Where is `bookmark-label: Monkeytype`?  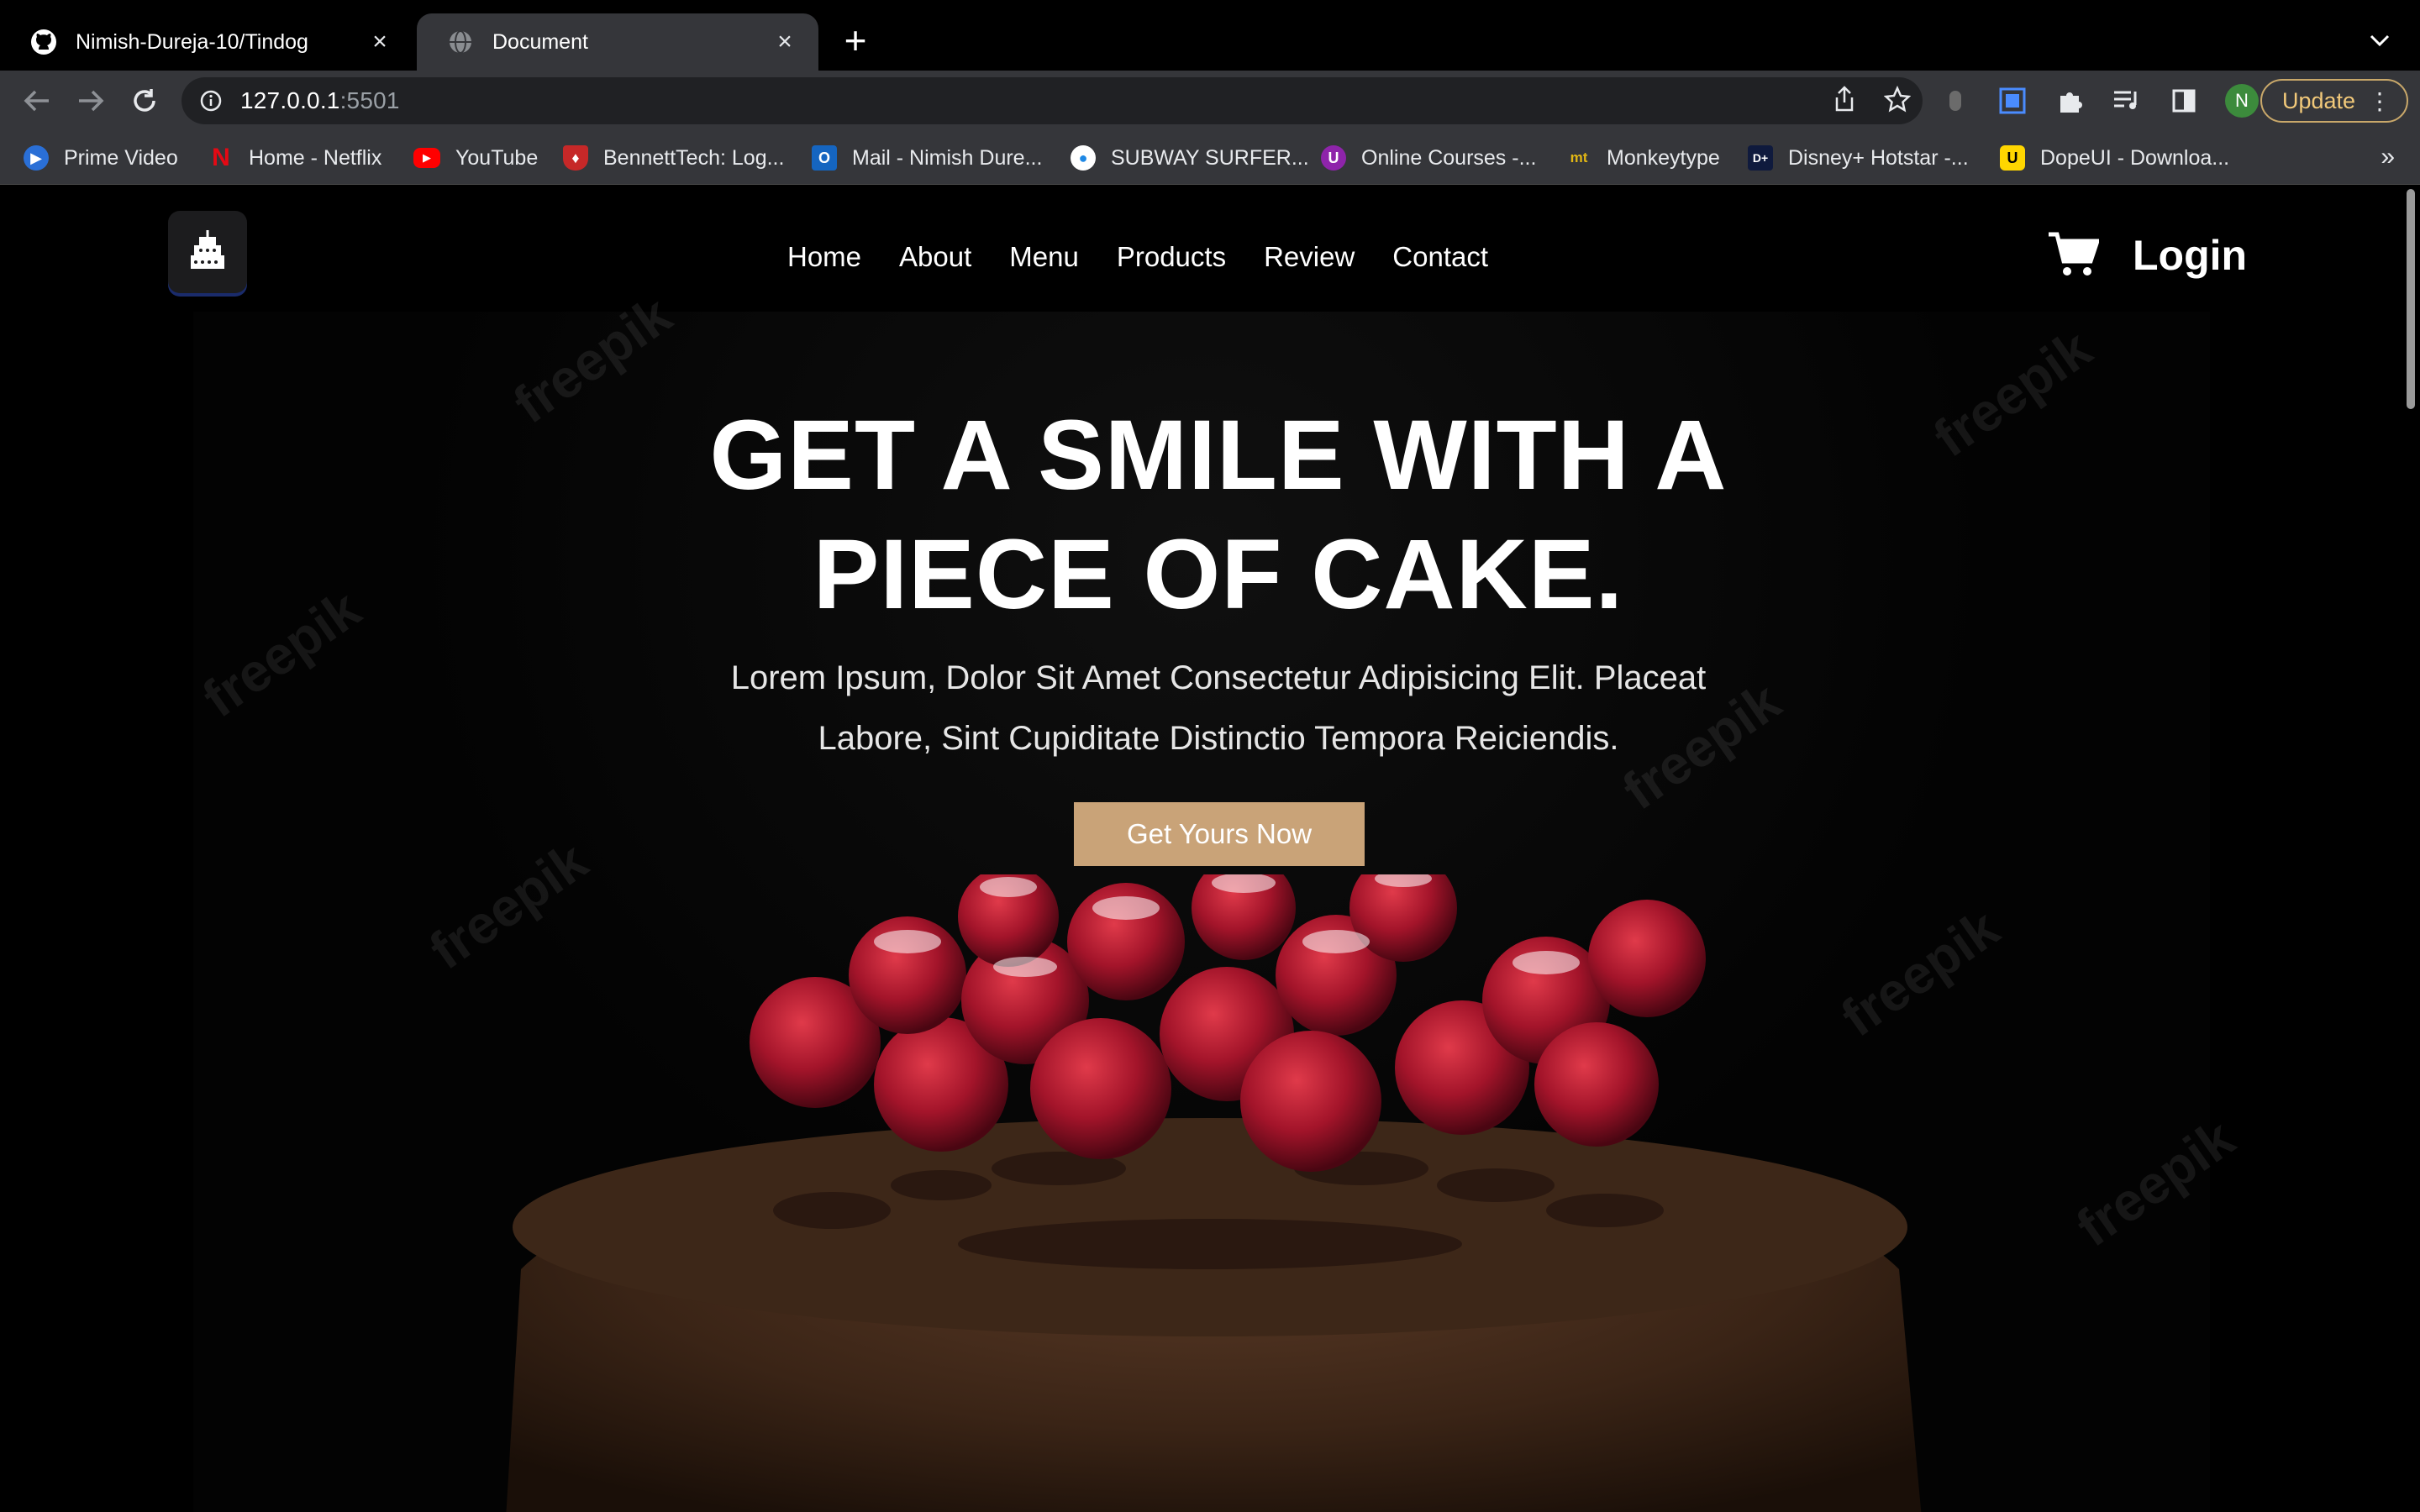 bookmark-label: Monkeytype is located at coordinates (1663, 157).